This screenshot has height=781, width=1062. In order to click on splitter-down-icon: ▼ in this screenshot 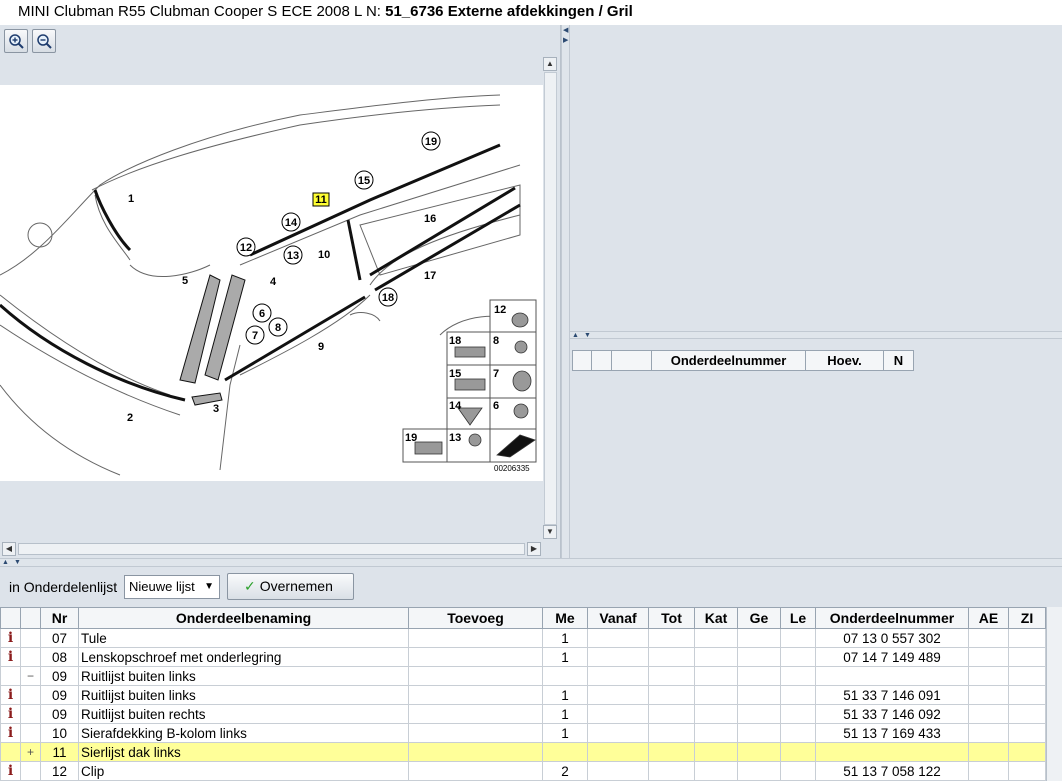, I will do `click(587, 335)`.